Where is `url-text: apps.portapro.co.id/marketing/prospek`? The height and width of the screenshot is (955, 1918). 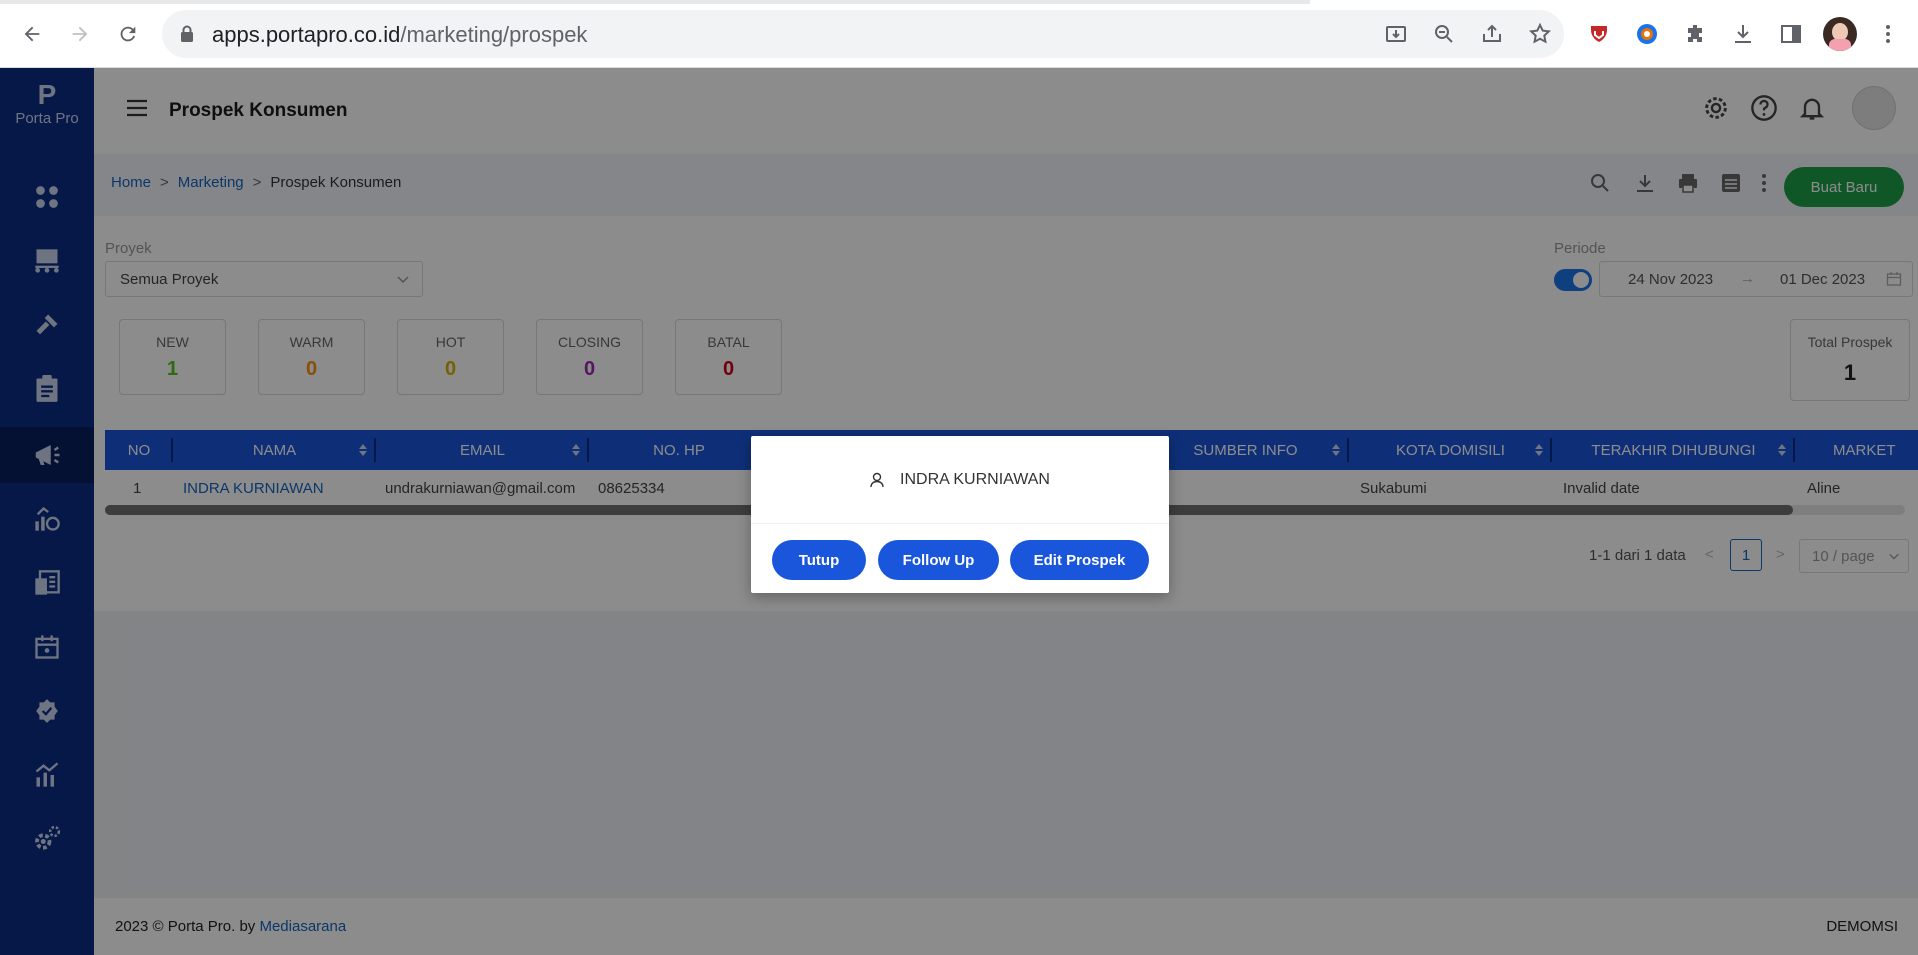 url-text: apps.portapro.co.id/marketing/prospek is located at coordinates (400, 34).